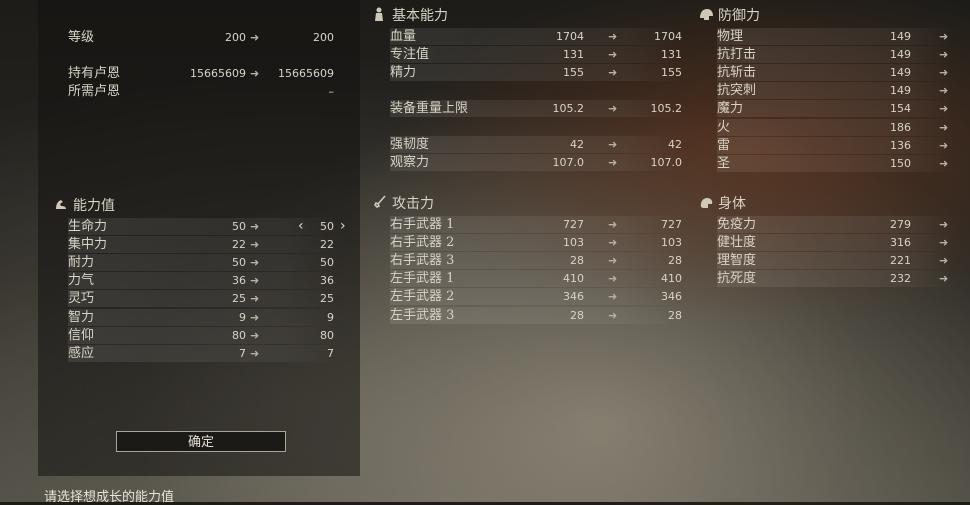  Describe the element at coordinates (577, 261) in the screenshot. I see `attack-row-current: 28` at that location.